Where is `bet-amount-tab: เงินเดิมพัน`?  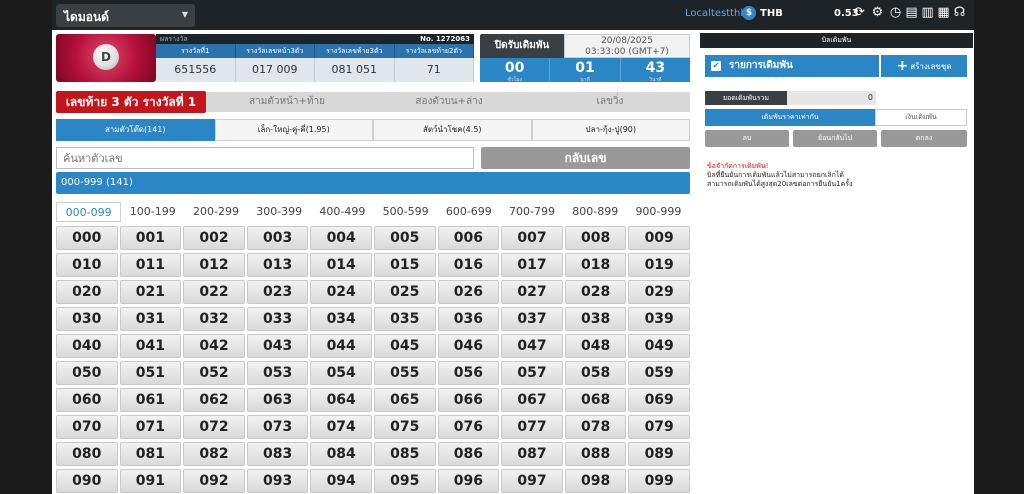 bet-amount-tab: เงินเดิมพัน is located at coordinates (921, 117).